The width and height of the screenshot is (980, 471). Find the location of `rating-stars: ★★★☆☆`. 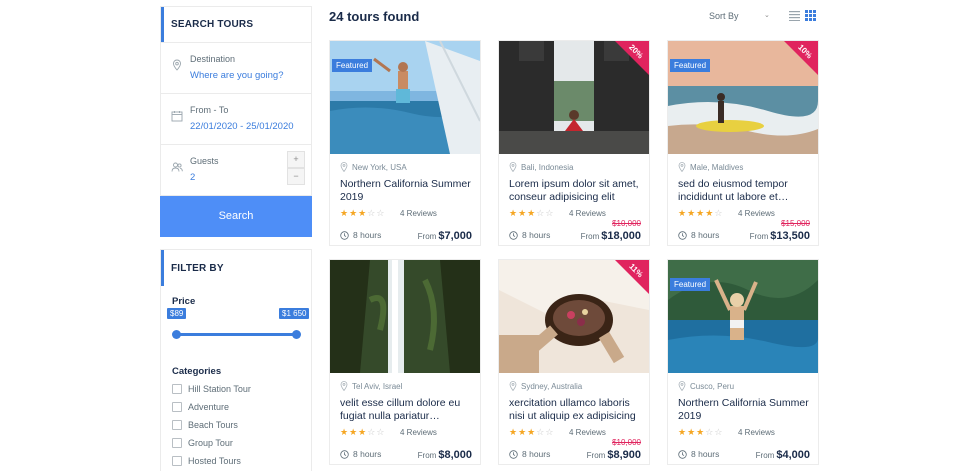

rating-stars: ★★★☆☆ is located at coordinates (362, 432).